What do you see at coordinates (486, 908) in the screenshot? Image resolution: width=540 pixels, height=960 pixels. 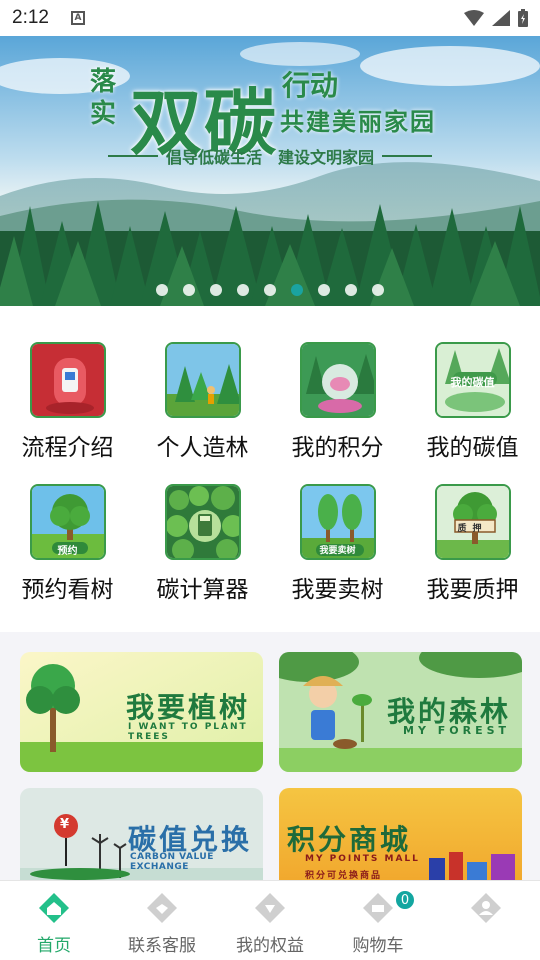 I see `profile-icon` at bounding box center [486, 908].